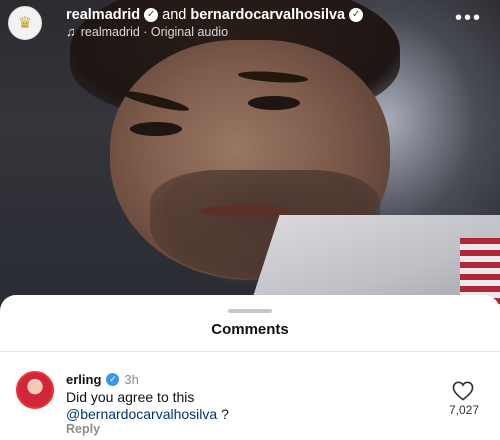  Describe the element at coordinates (174, 15) in the screenshot. I see `authors-conjunction: and` at that location.